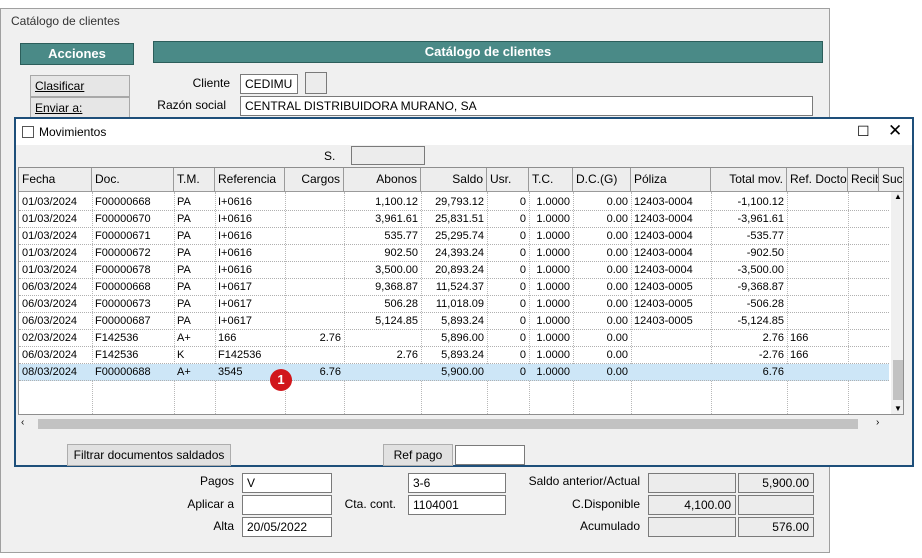 This screenshot has width=922, height=558. What do you see at coordinates (459, 219) in the screenshot?
I see `table-cell: 25,831.51` at bounding box center [459, 219].